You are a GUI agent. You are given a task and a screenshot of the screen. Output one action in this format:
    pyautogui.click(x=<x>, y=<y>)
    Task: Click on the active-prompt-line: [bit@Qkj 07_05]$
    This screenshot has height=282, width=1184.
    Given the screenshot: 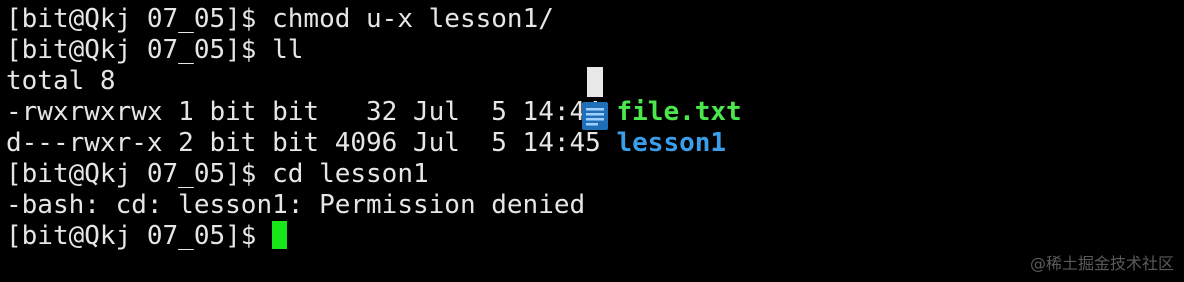 What is the action you would take?
    pyautogui.click(x=595, y=236)
    